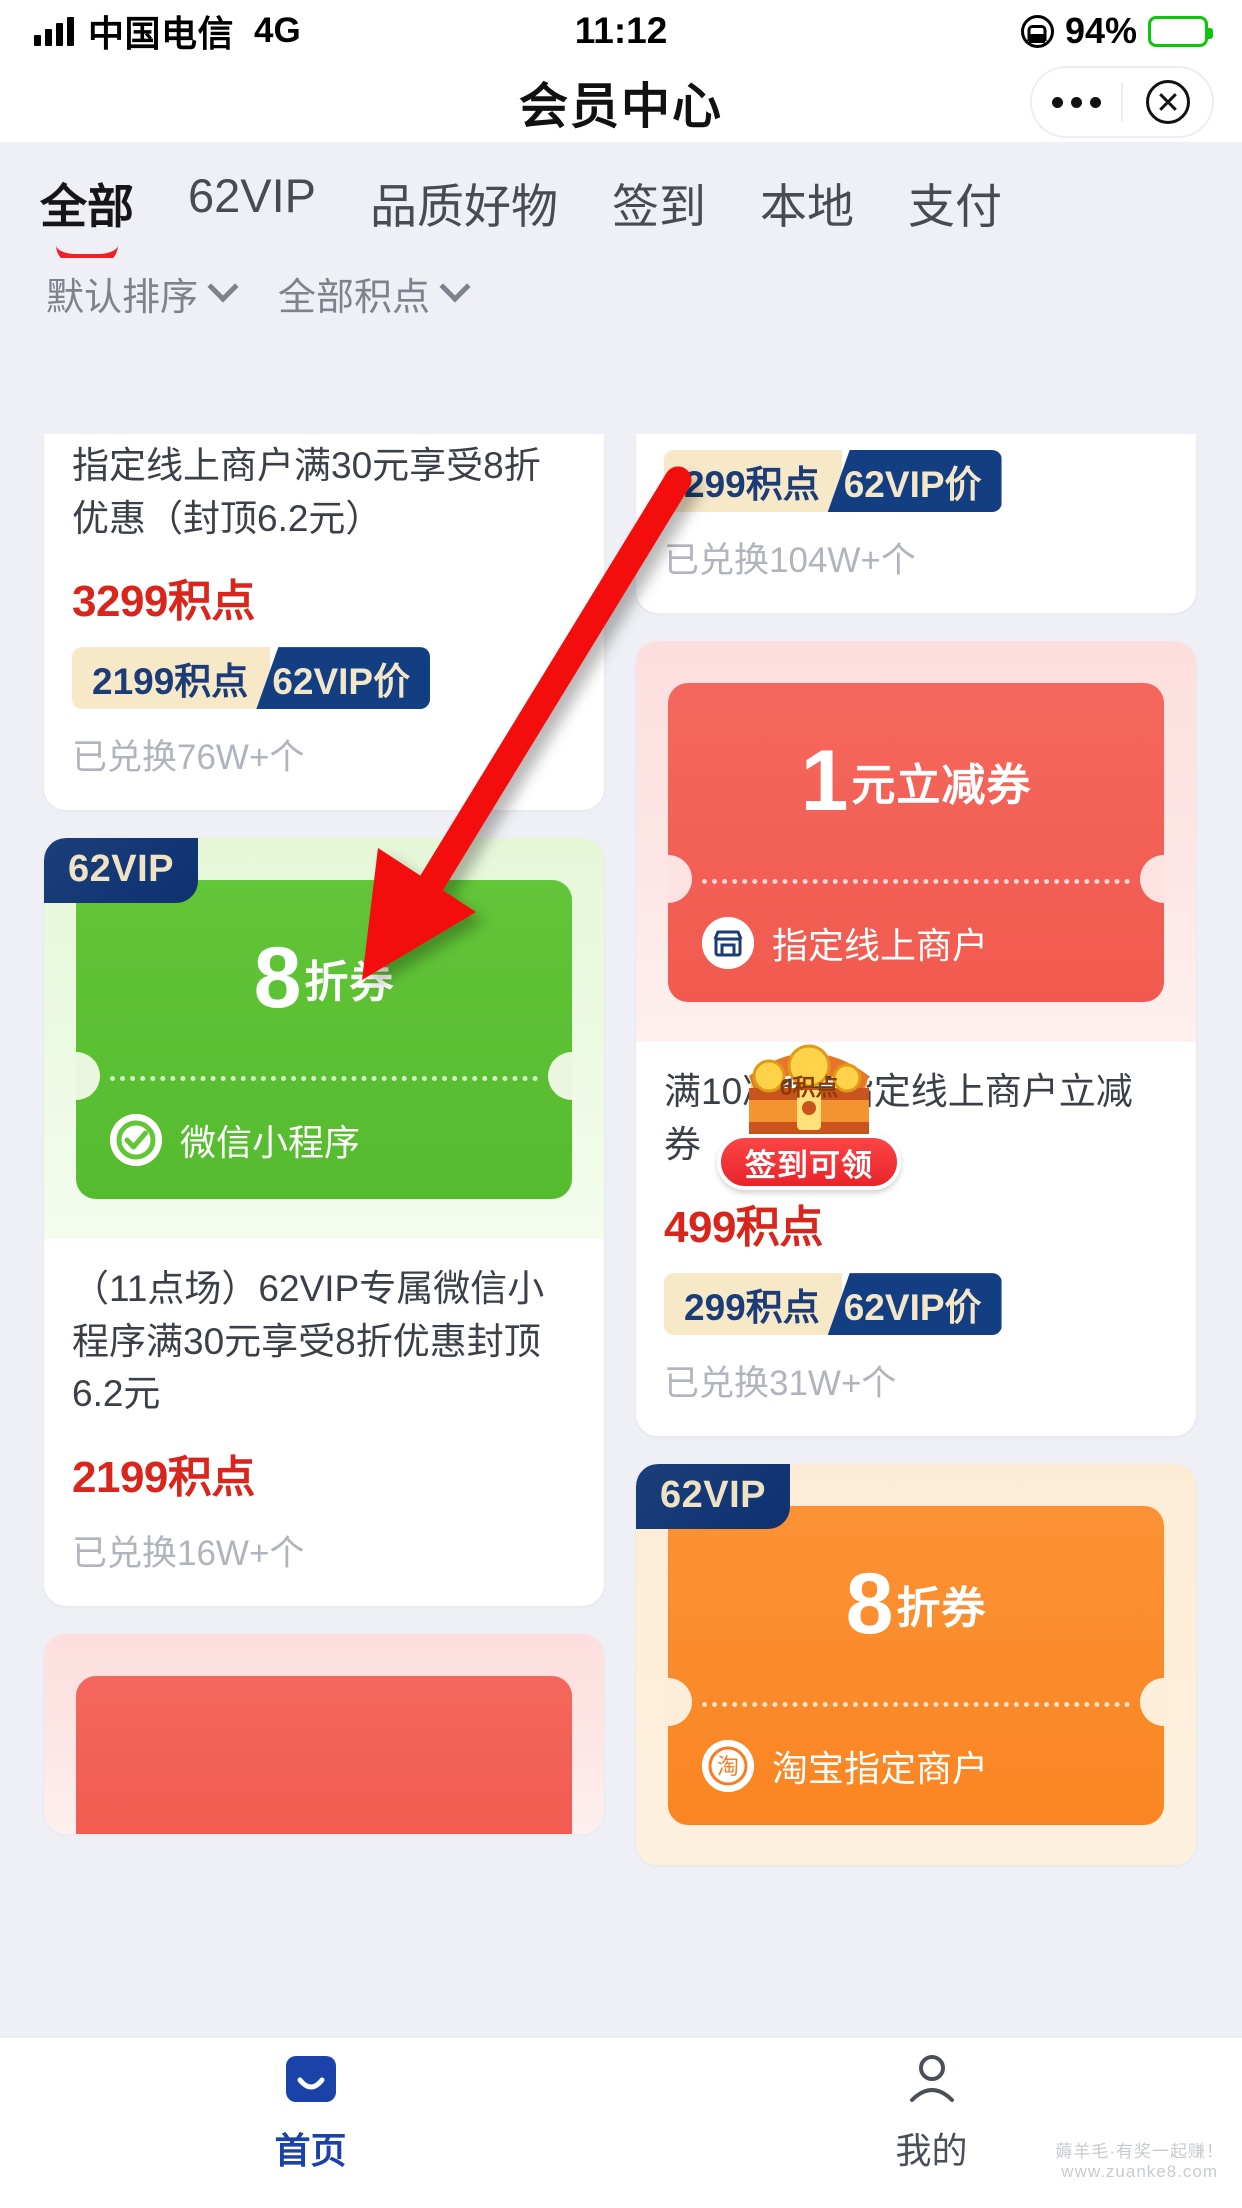 This screenshot has height=2208, width=1242. I want to click on tab-label: 62VIP, so click(252, 195).